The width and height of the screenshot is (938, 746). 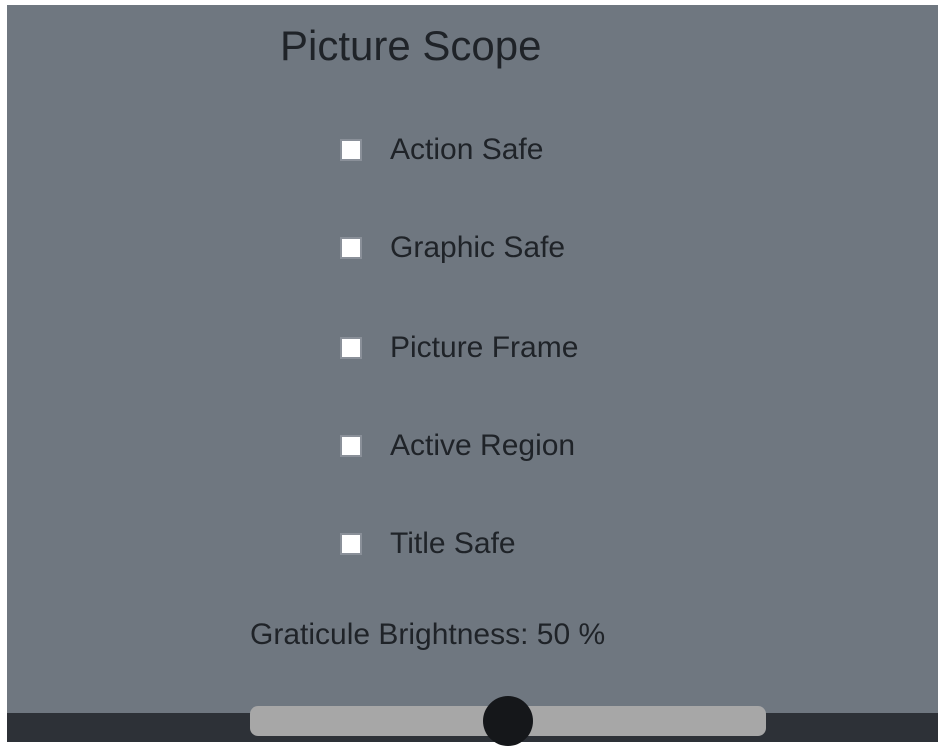 What do you see at coordinates (484, 347) in the screenshot?
I see `picture-frame-label: Picture Frame` at bounding box center [484, 347].